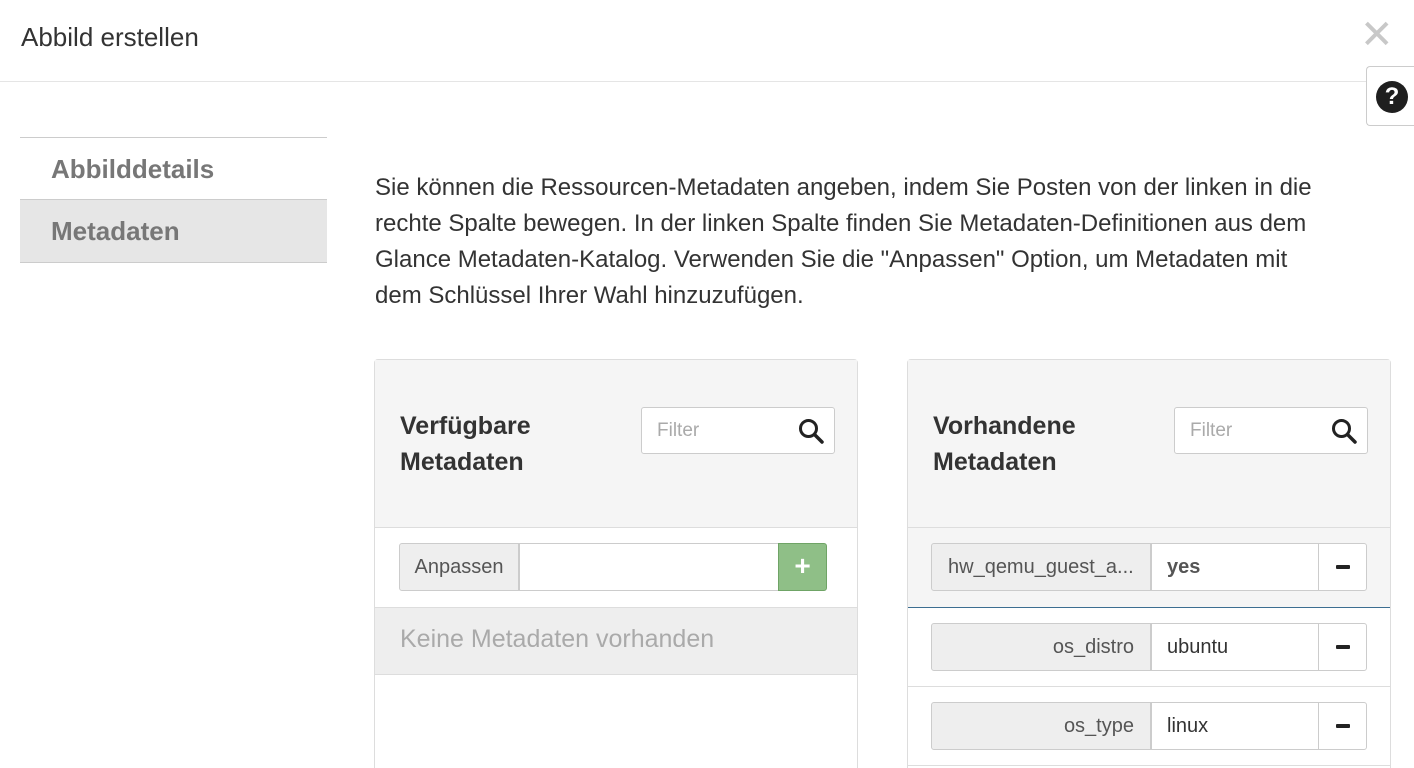 Image resolution: width=1414 pixels, height=768 pixels. I want to click on help-button: ?, so click(1390, 96).